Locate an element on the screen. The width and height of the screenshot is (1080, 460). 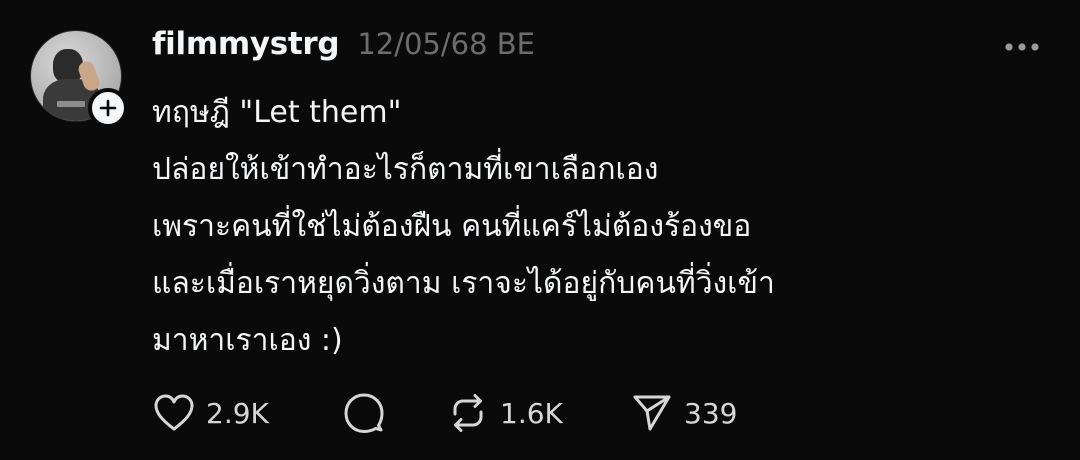
like-count: 2.9K is located at coordinates (237, 413).